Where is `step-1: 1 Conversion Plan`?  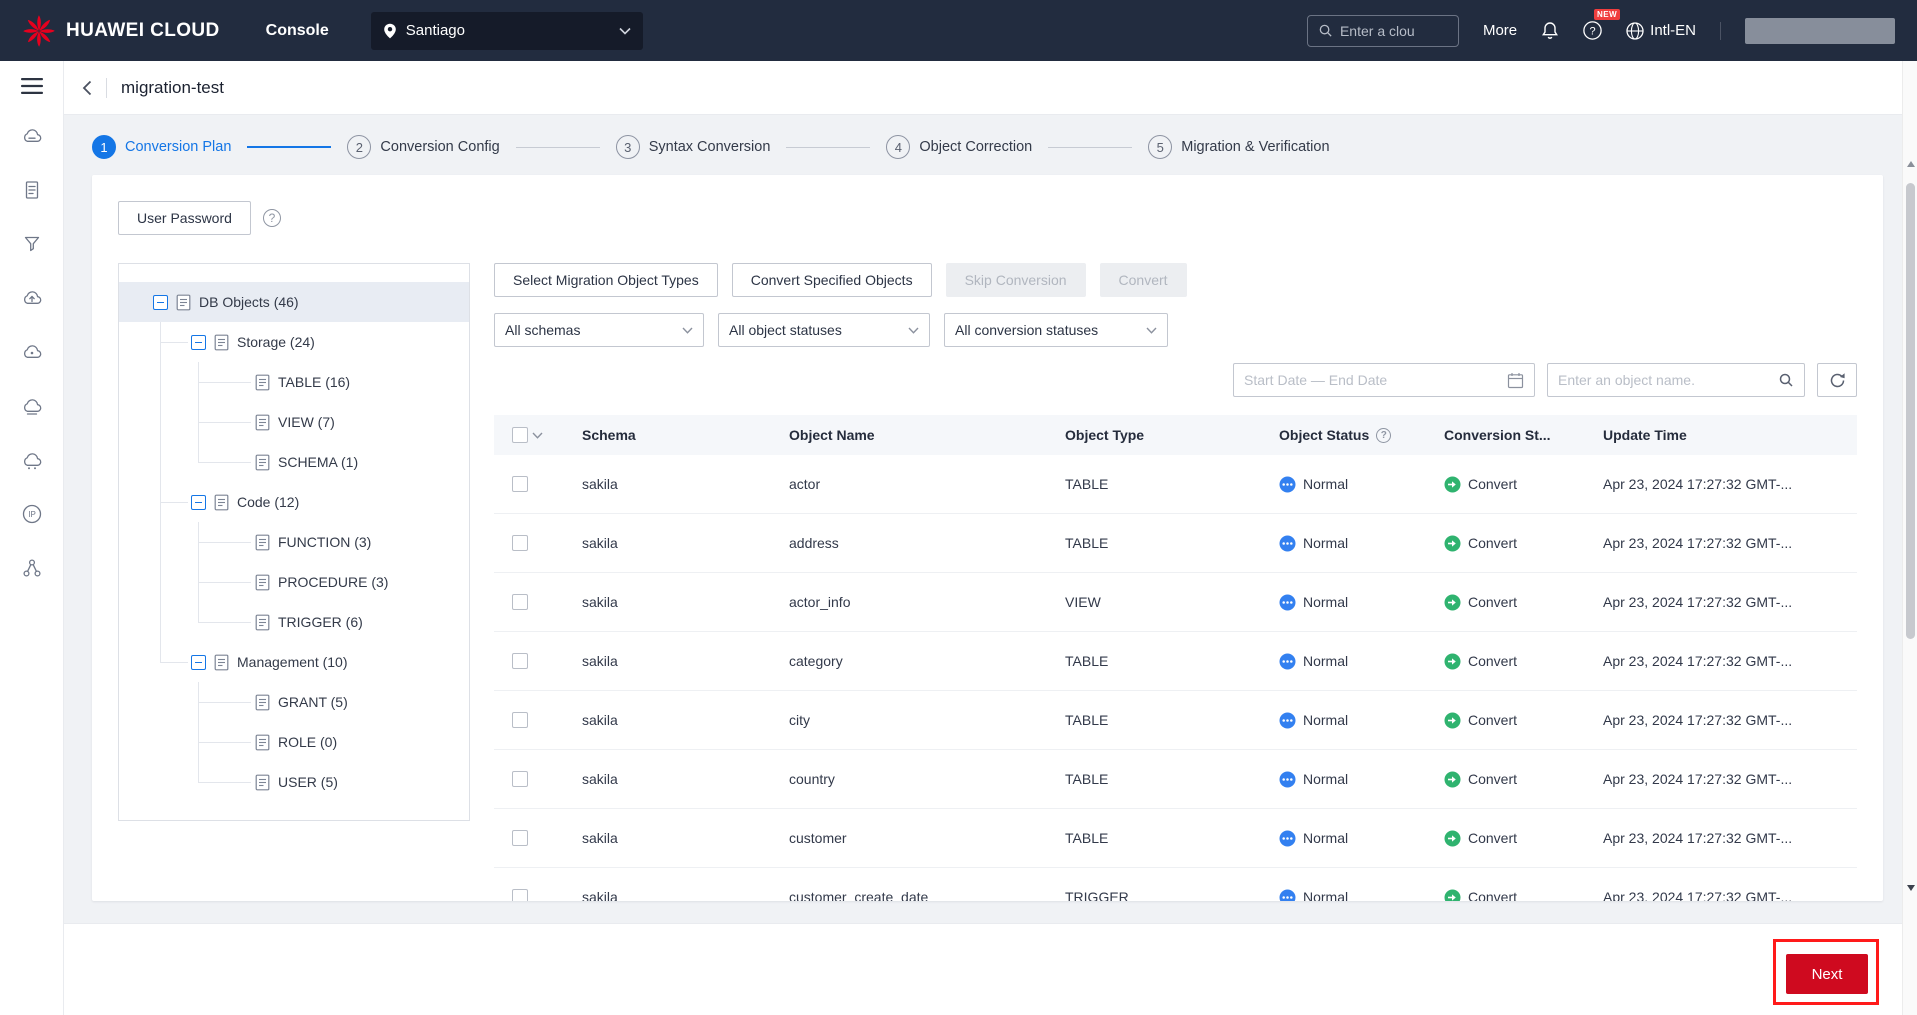 step-1: 1 Conversion Plan is located at coordinates (161, 147).